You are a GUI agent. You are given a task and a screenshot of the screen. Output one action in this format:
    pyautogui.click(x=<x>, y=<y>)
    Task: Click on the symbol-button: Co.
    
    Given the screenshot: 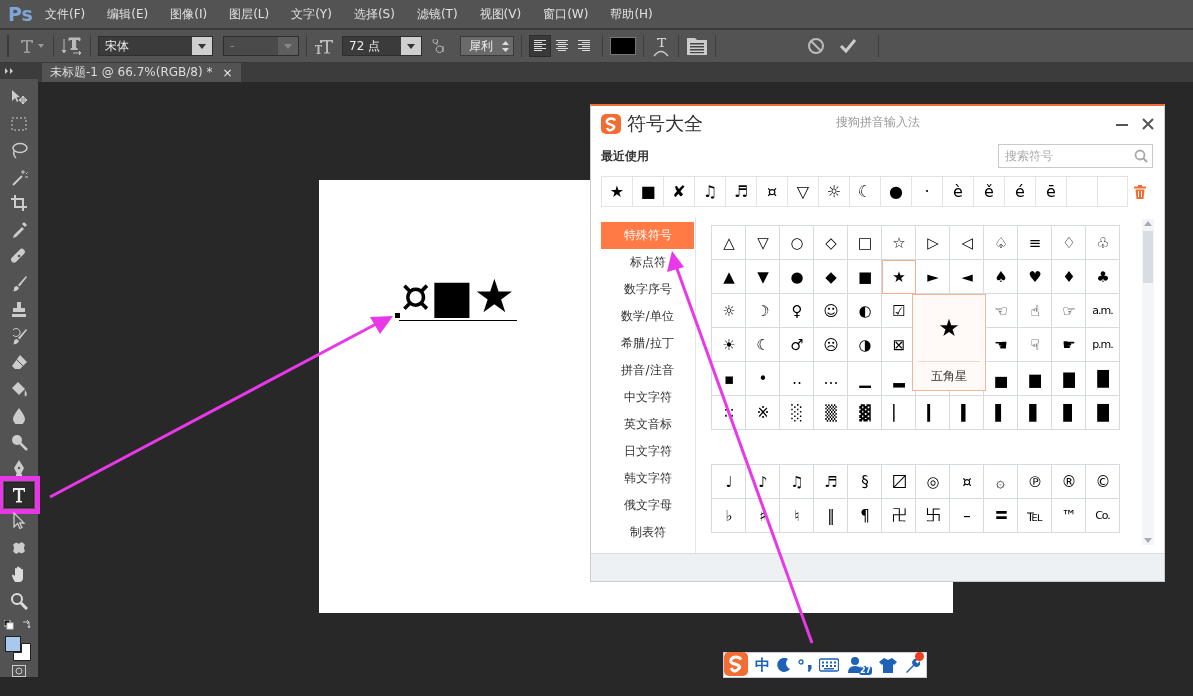 What is the action you would take?
    pyautogui.click(x=1103, y=516)
    